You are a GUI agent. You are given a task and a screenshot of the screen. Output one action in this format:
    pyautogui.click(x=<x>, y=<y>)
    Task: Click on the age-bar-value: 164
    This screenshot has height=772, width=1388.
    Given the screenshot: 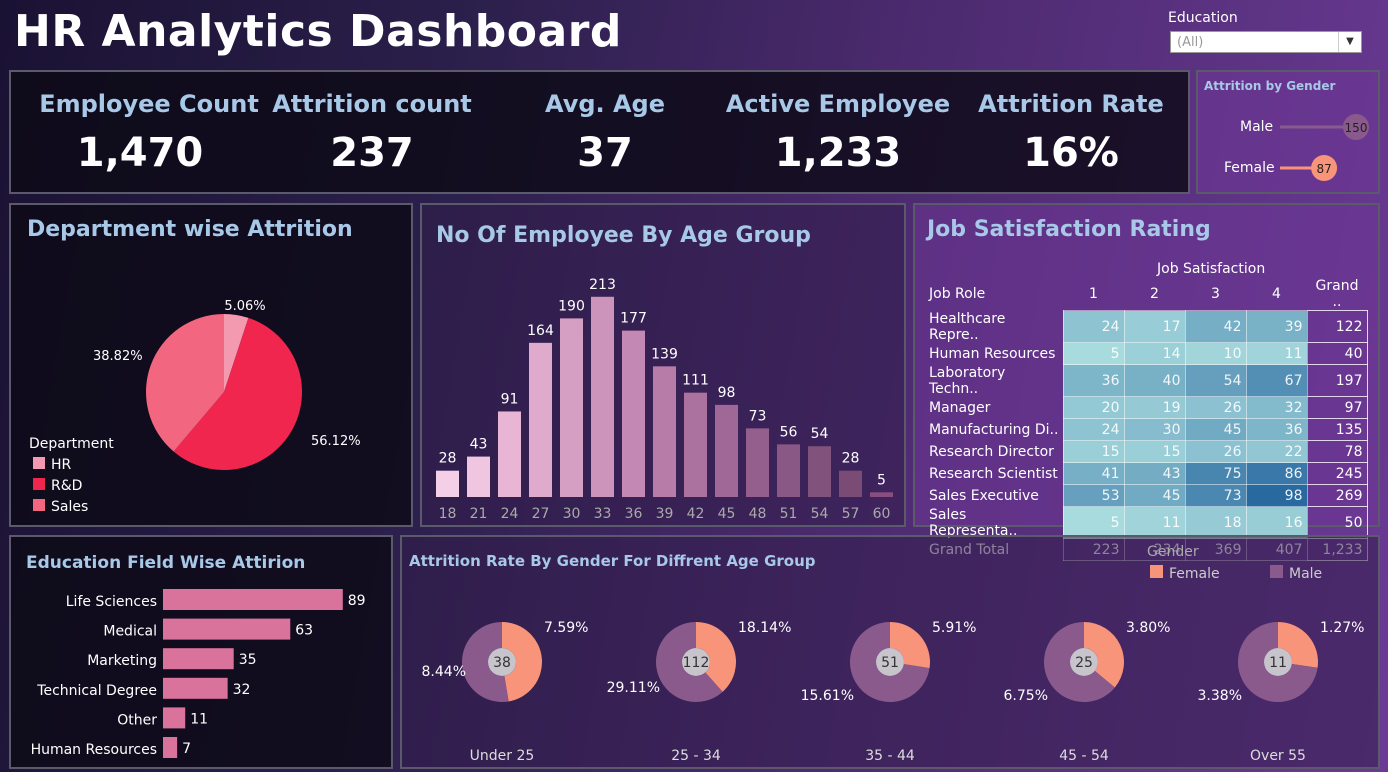 What is the action you would take?
    pyautogui.click(x=540, y=331)
    